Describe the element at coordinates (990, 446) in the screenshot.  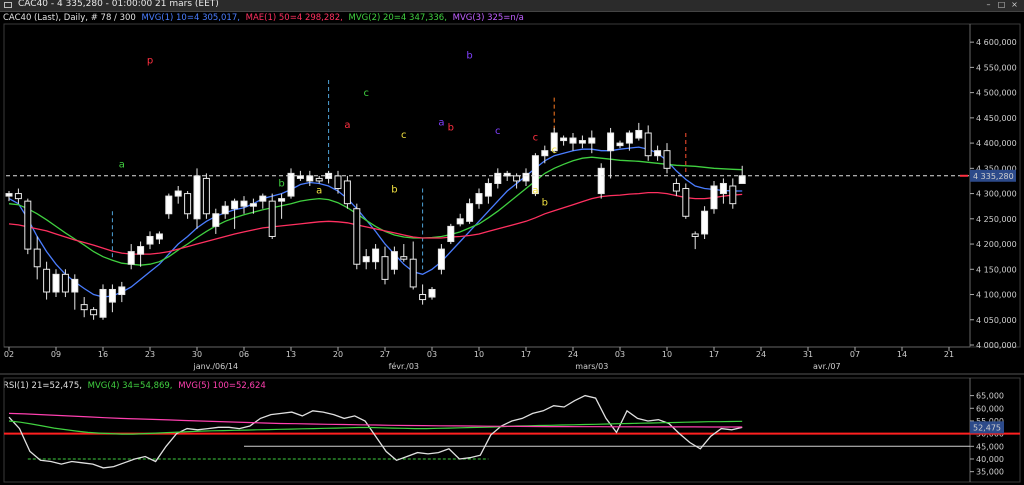
I see `rsi-tick-label: 45,000` at that location.